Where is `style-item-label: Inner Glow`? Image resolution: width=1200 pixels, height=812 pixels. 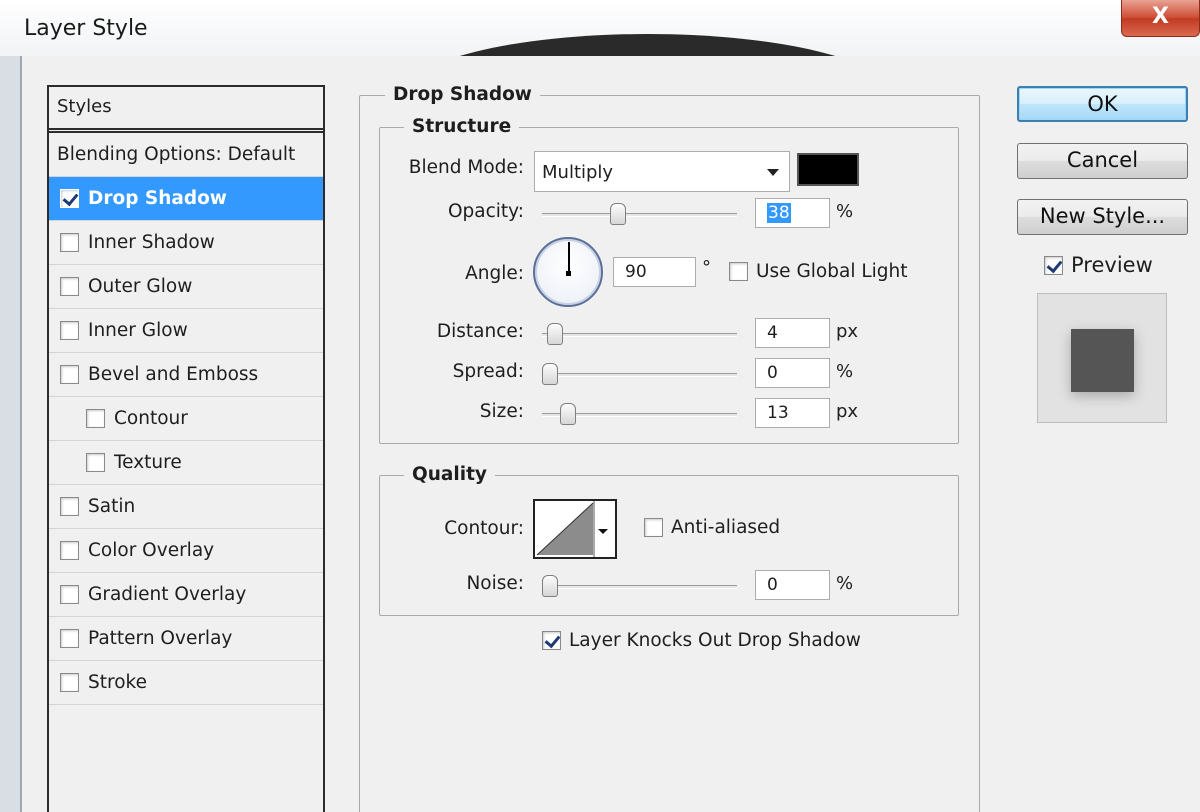 style-item-label: Inner Glow is located at coordinates (138, 330).